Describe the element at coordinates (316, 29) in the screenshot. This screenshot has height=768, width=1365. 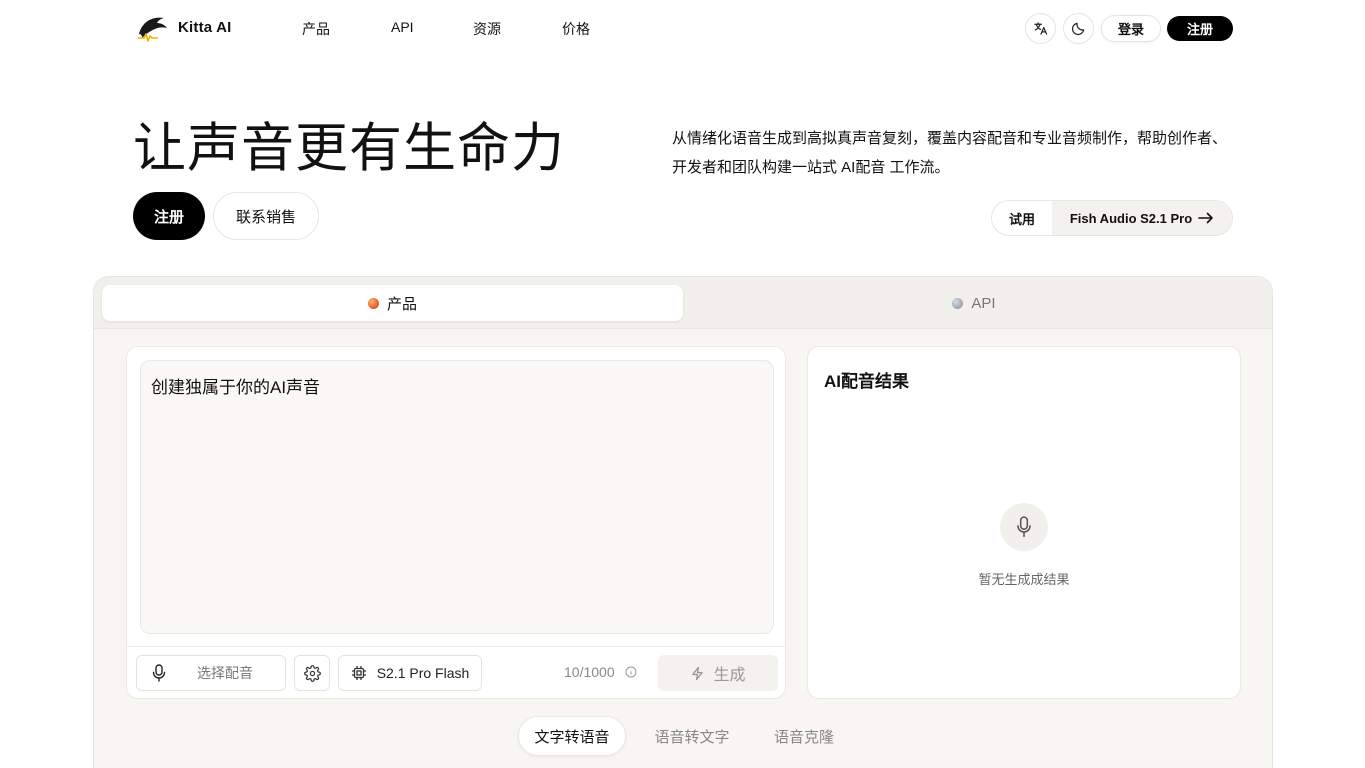
I see `nav-item-products: 产品` at that location.